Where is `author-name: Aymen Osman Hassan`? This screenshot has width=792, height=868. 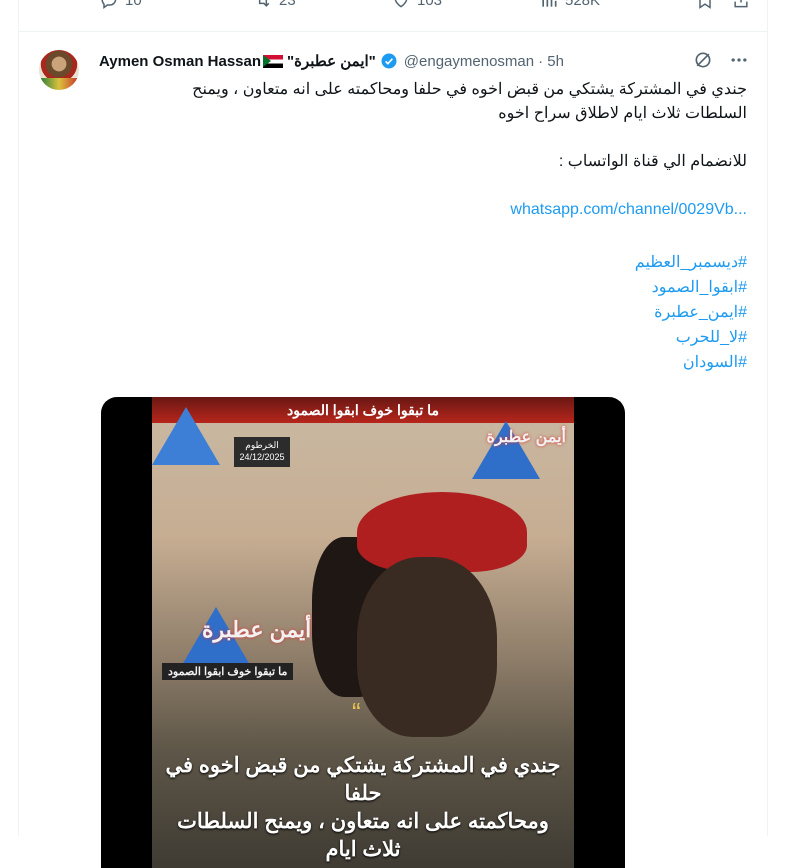 author-name: Aymen Osman Hassan is located at coordinates (180, 61).